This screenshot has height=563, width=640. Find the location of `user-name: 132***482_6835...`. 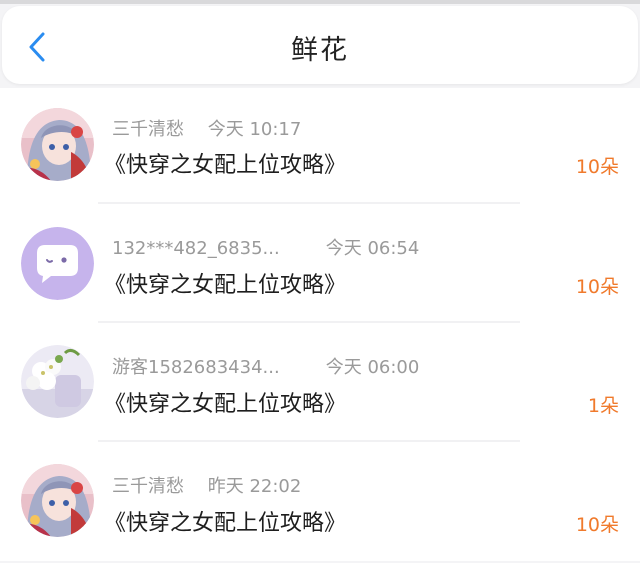

user-name: 132***482_6835... is located at coordinates (196, 248).